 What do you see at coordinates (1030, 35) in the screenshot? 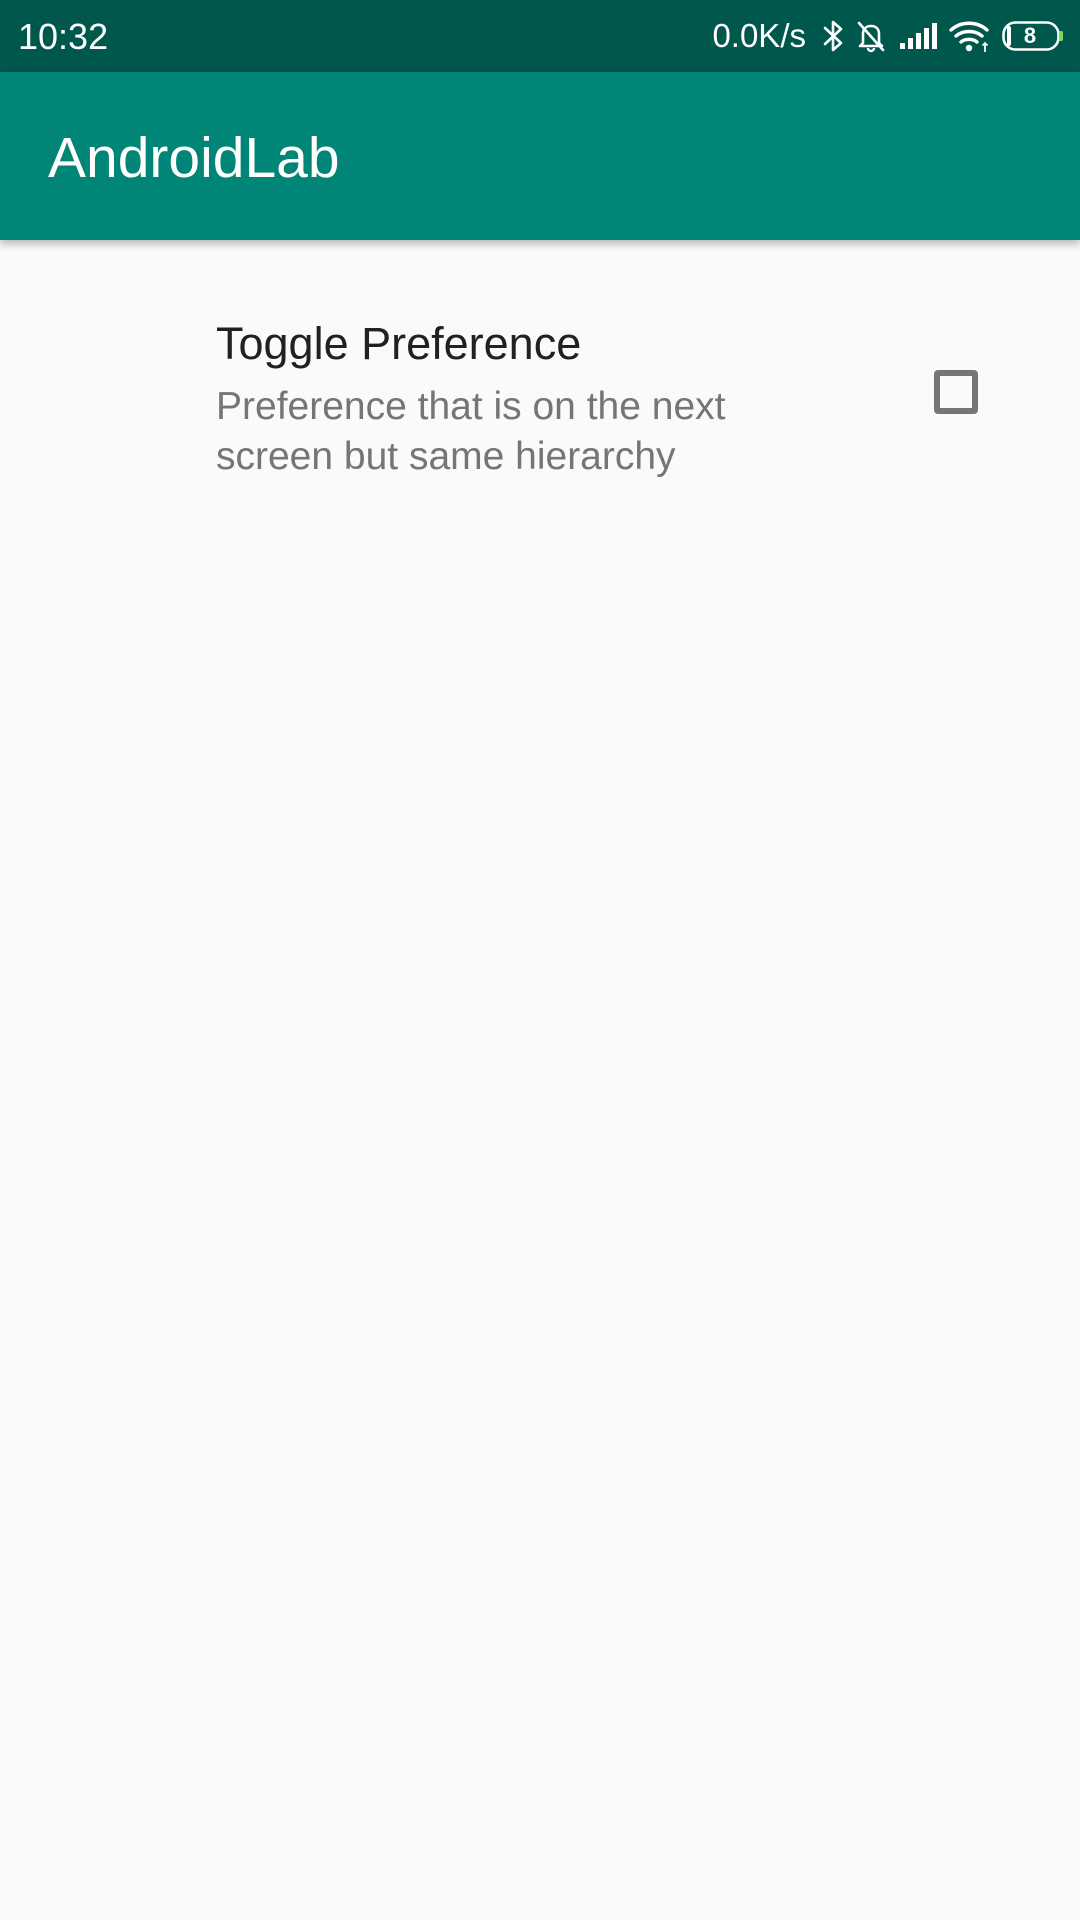
I see `battery-level-text: 8` at bounding box center [1030, 35].